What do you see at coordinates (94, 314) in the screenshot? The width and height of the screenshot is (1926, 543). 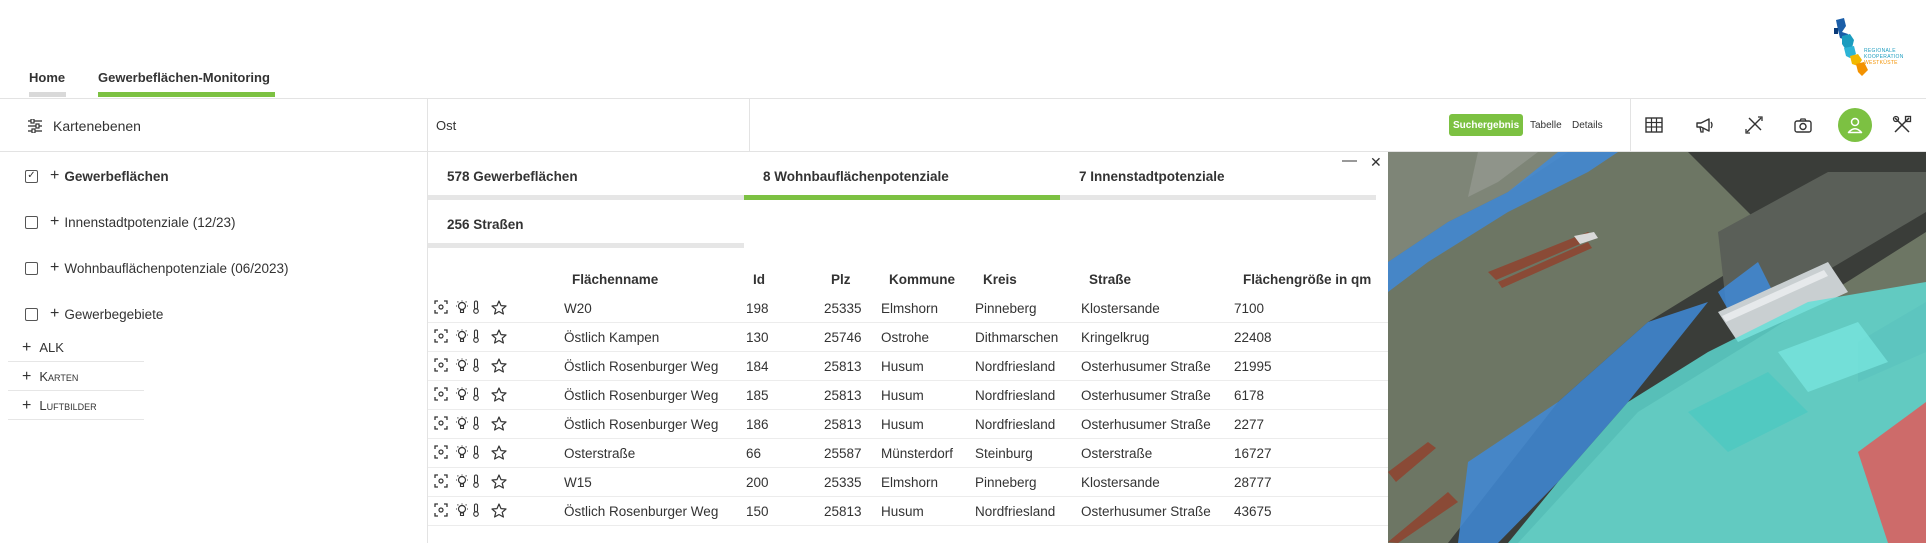 I see `layer-gewerbegebiete: + Gewerbegebiete` at bounding box center [94, 314].